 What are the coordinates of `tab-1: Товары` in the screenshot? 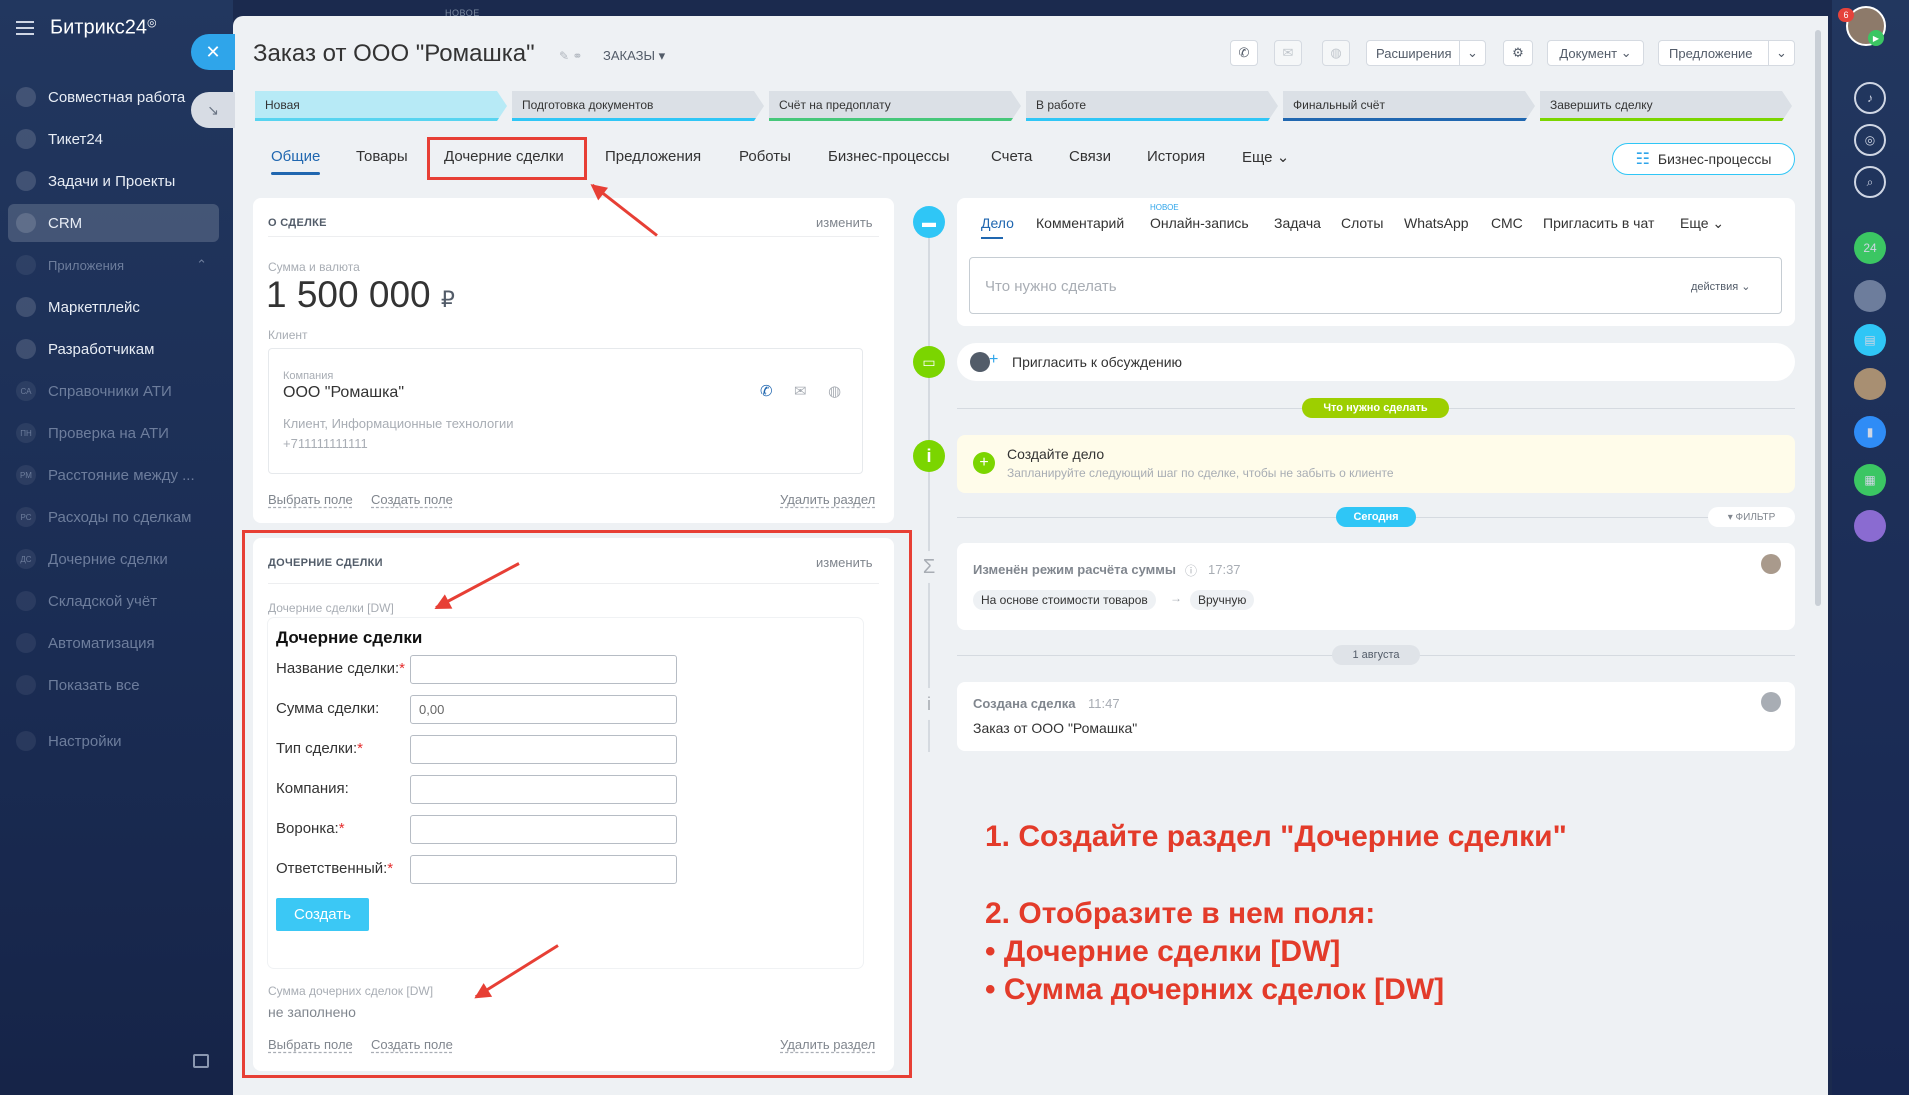 It's located at (382, 156).